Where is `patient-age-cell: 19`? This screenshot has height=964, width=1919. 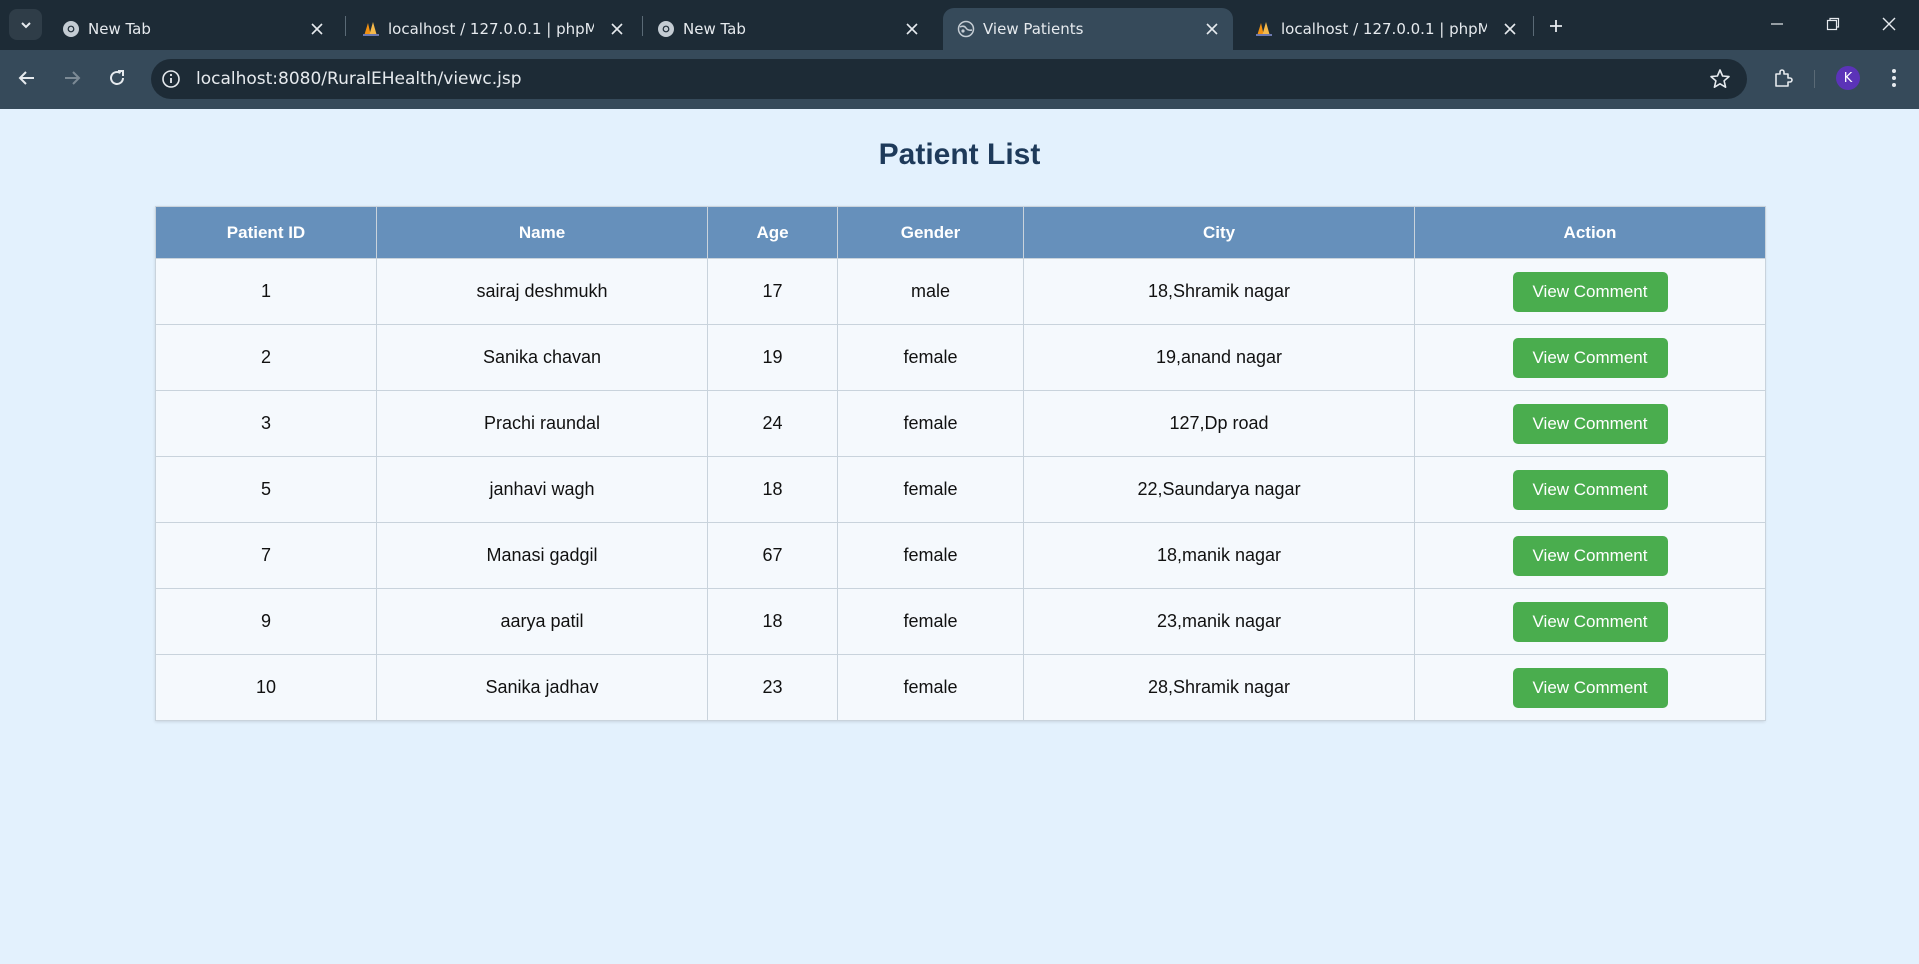 patient-age-cell: 19 is located at coordinates (772, 357).